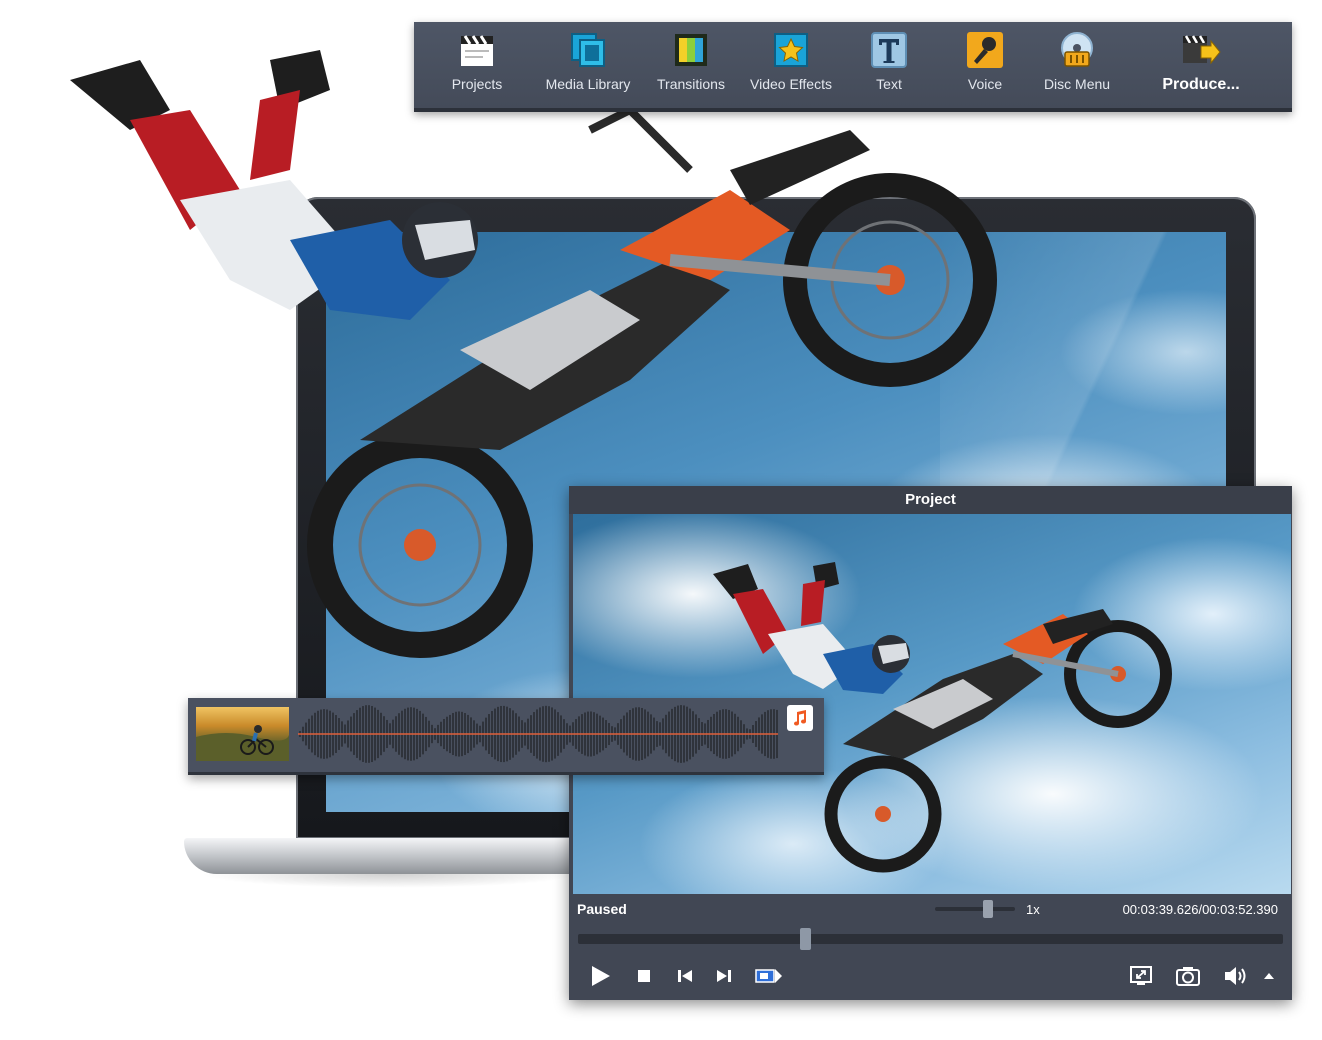 This screenshot has width=1322, height=1040. Describe the element at coordinates (930, 500) in the screenshot. I see `player-title: Project` at that location.